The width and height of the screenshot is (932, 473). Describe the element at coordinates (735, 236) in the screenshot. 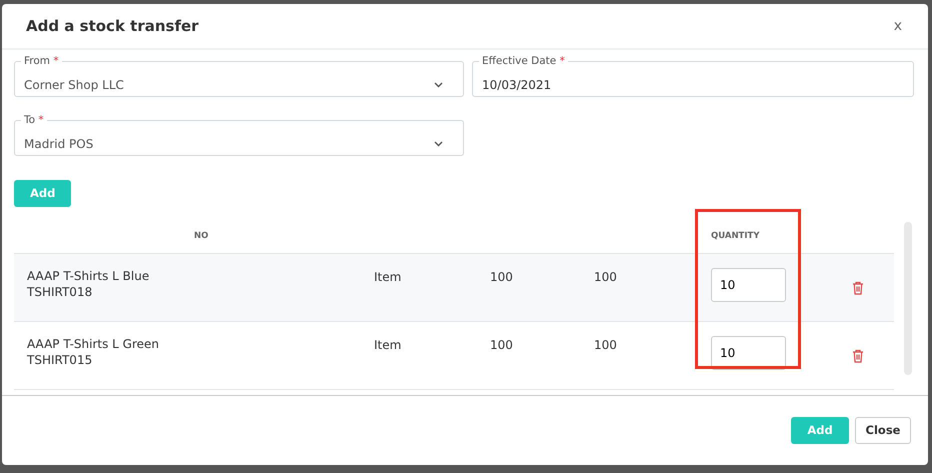

I see `column-header: QUANTITY` at that location.